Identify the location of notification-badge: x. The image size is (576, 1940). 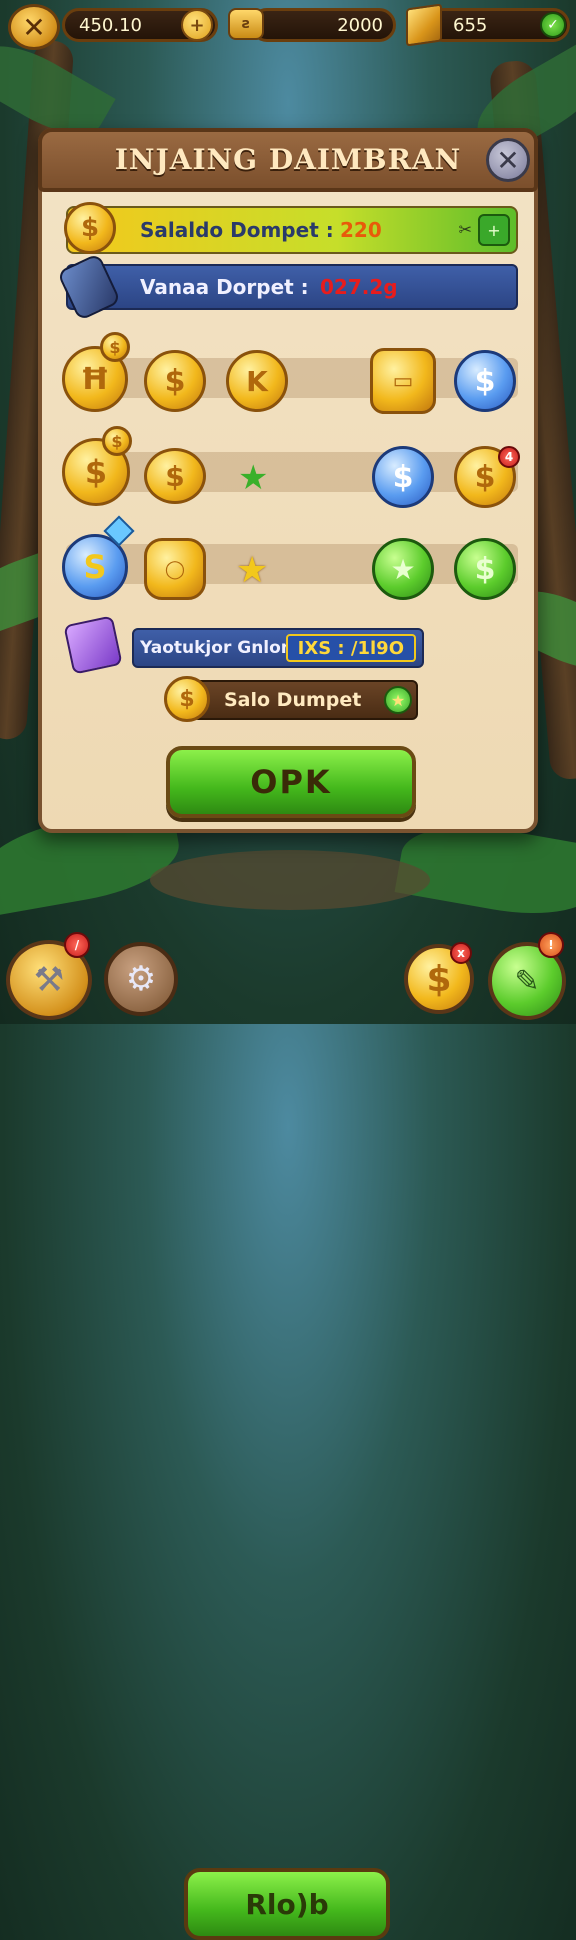
(461, 953).